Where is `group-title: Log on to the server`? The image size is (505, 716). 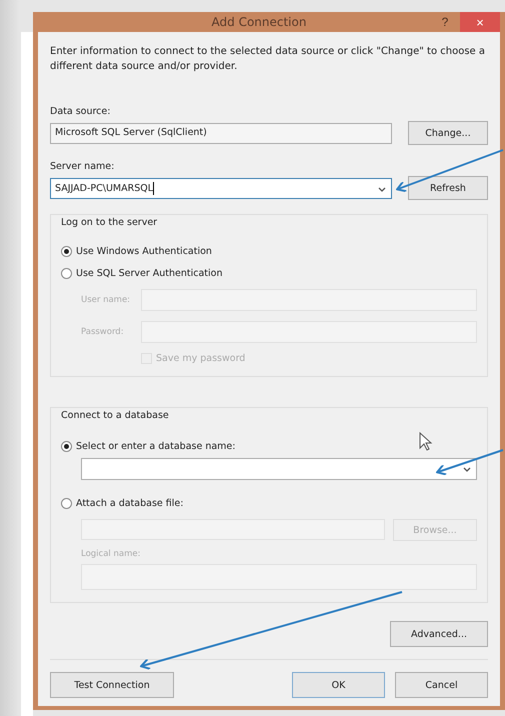 group-title: Log on to the server is located at coordinates (109, 222).